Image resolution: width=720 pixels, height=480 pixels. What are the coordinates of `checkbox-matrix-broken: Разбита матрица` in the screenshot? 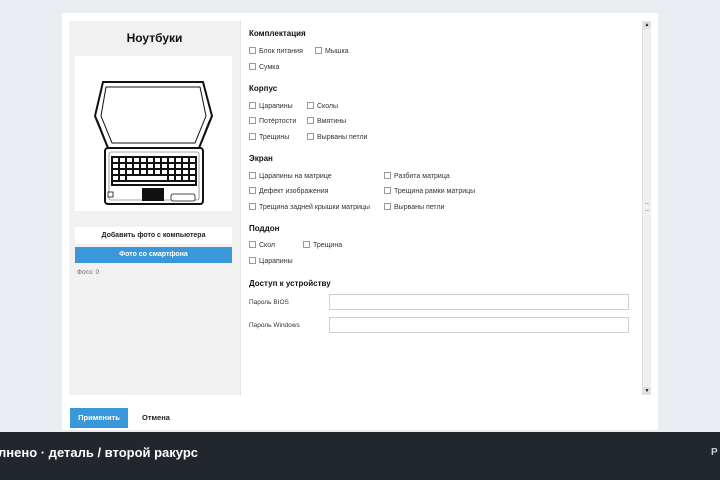 It's located at (417, 176).